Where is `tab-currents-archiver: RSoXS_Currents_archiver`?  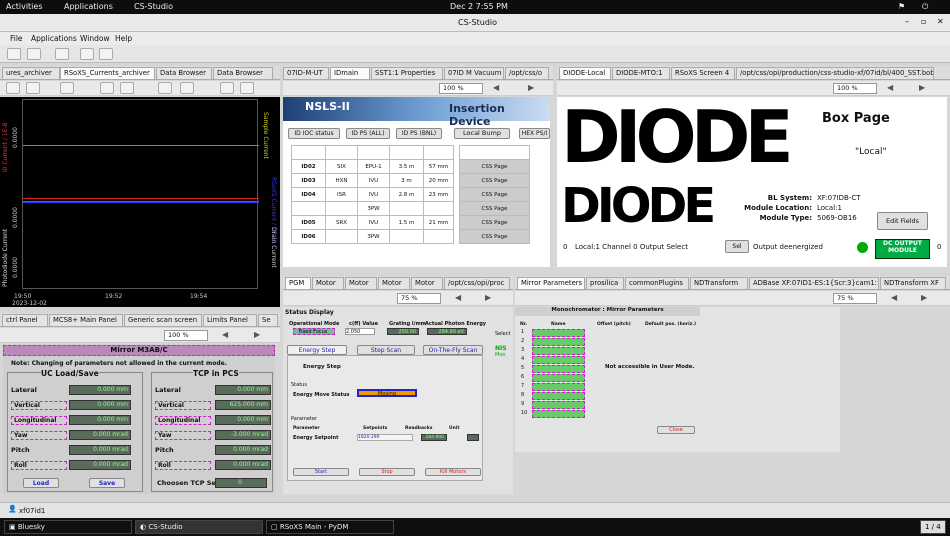
tab-currents-archiver: RSoXS_Currents_archiver is located at coordinates (107, 73).